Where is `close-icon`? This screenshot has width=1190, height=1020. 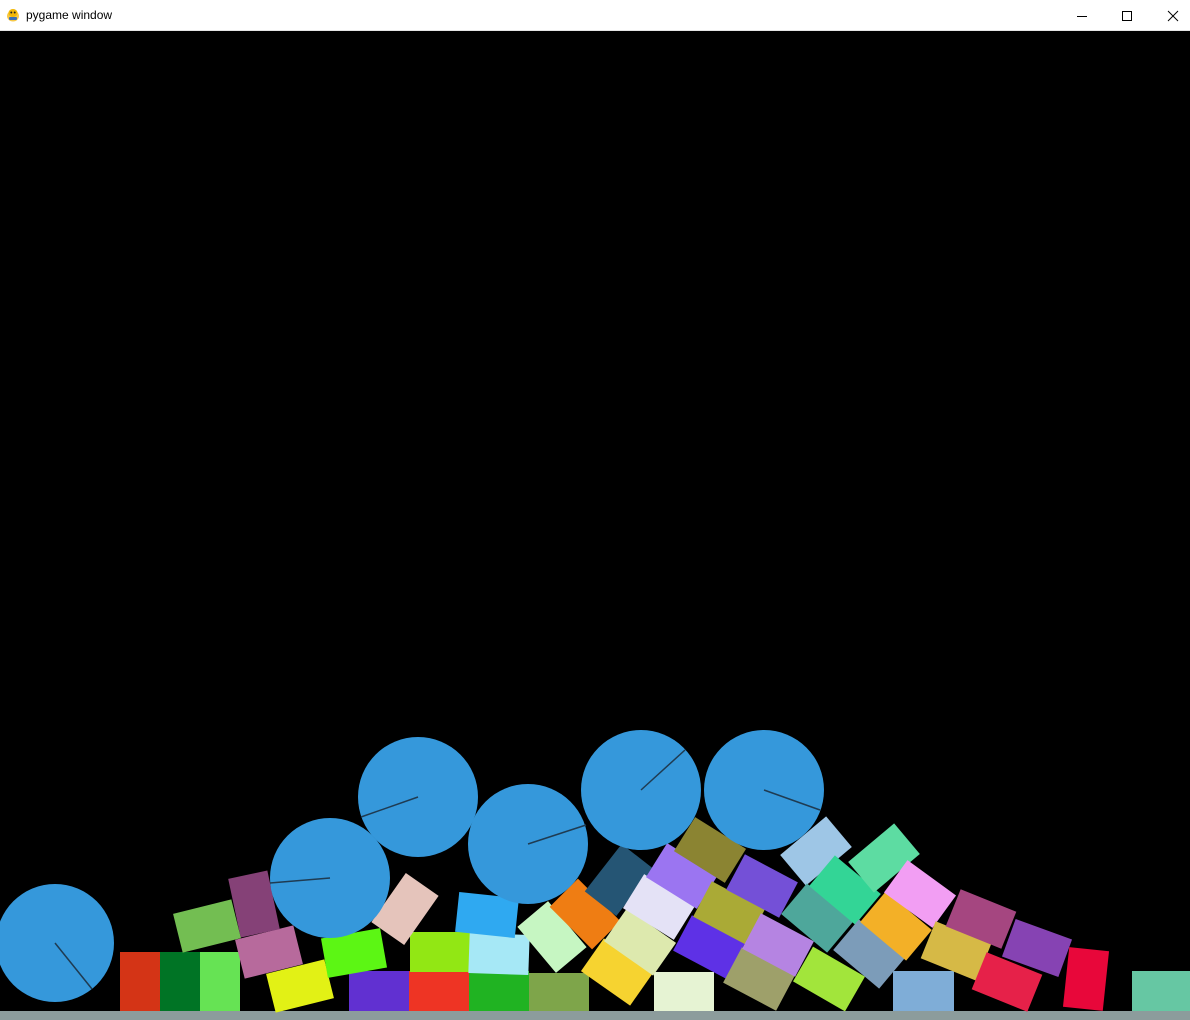
close-icon is located at coordinates (1173, 15).